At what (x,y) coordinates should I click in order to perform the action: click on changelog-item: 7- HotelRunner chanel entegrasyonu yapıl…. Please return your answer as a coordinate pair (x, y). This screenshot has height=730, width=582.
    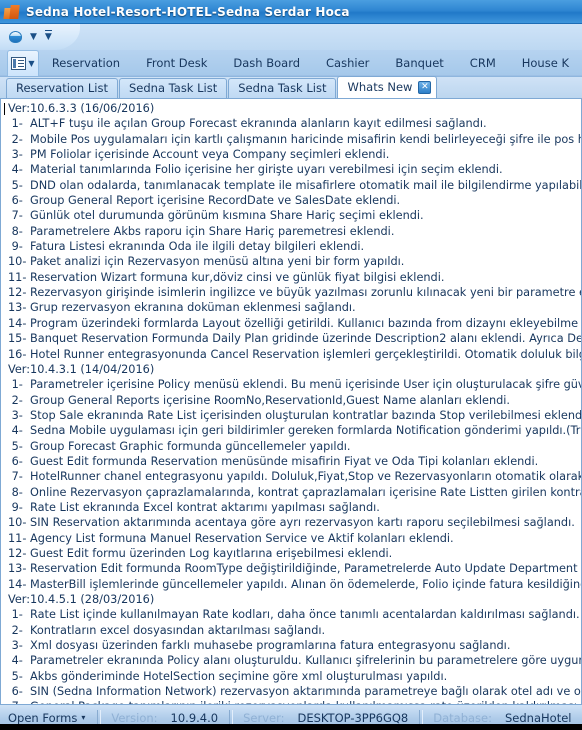
    Looking at the image, I should click on (296, 477).